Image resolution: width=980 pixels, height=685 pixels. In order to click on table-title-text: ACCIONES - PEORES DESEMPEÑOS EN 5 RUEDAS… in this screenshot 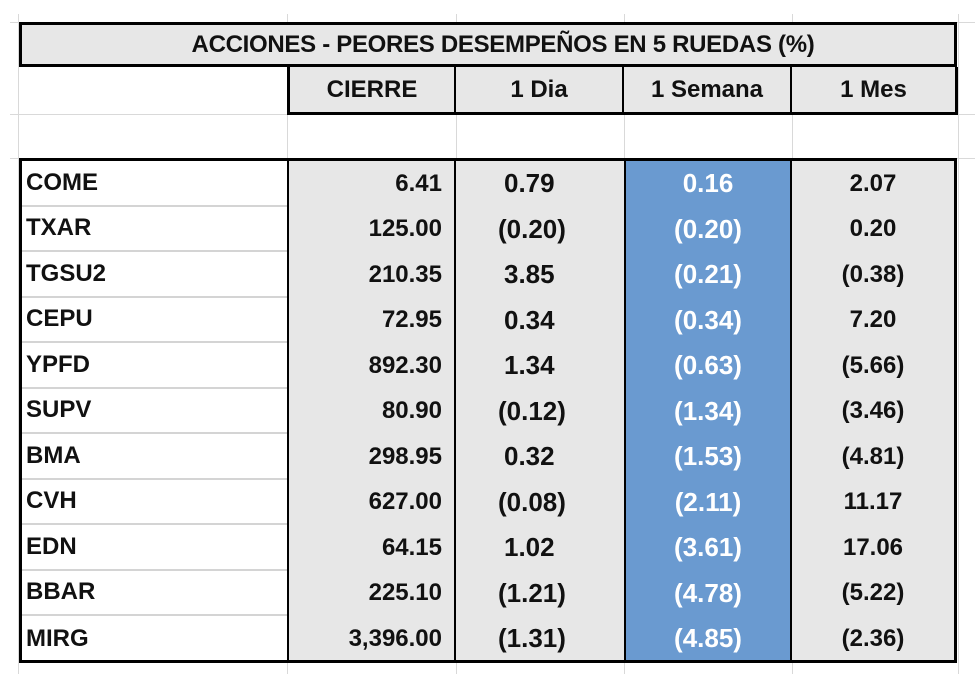, I will do `click(503, 44)`.